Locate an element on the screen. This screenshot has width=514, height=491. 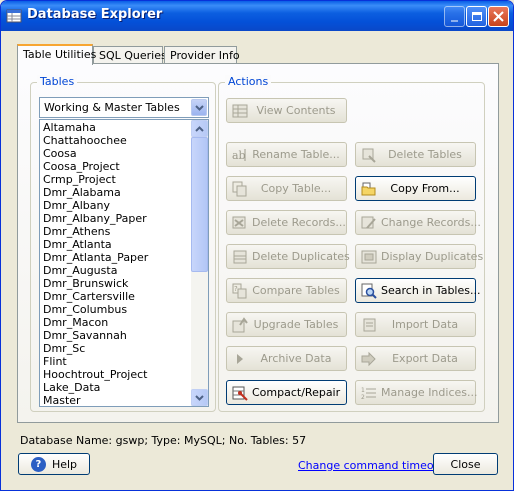
table-list-item: Master is located at coordinates (116, 400).